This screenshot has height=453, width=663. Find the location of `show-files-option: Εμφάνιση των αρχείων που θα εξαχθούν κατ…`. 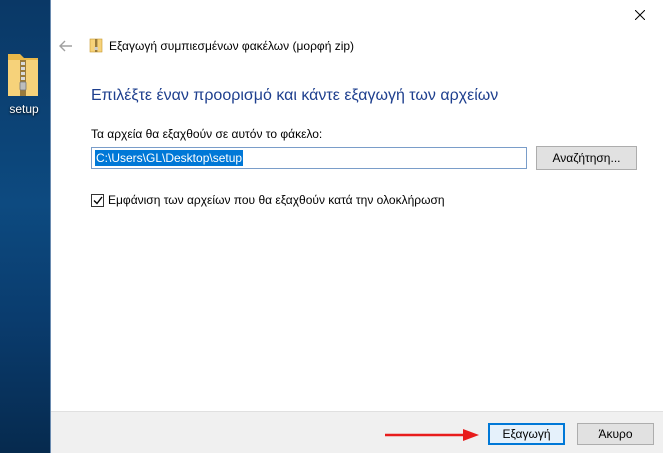

show-files-option: Εμφάνιση των αρχείων που θα εξαχθούν κατ… is located at coordinates (268, 200).